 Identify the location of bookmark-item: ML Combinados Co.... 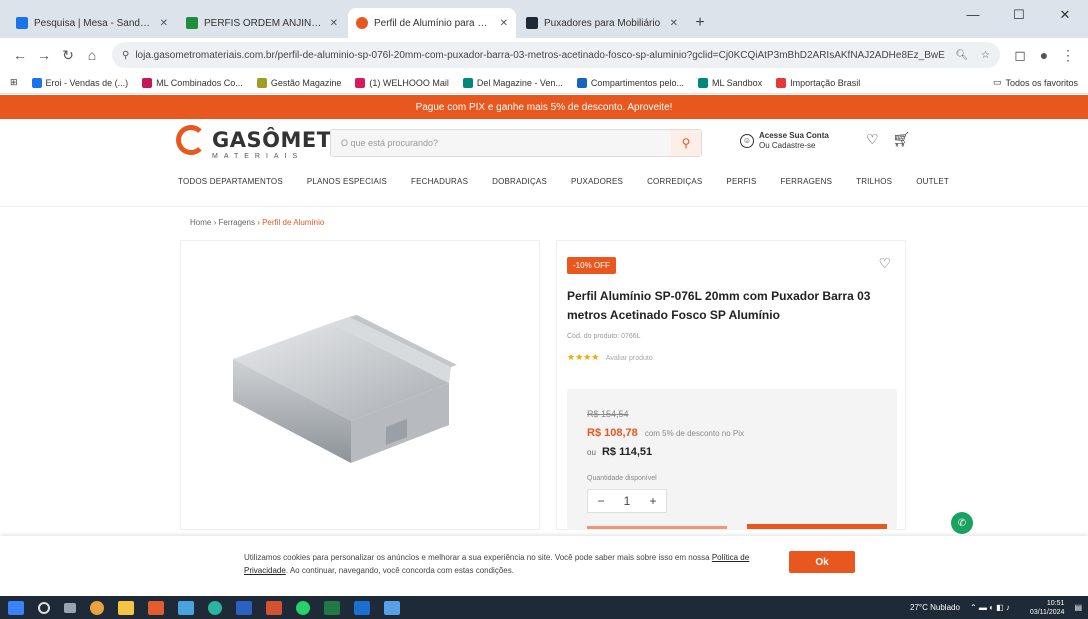
(192, 82).